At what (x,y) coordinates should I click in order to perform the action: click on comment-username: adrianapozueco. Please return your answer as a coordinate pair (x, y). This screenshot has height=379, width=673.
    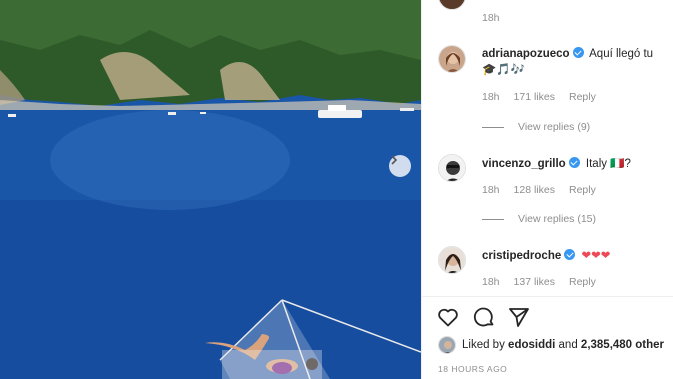
    Looking at the image, I should click on (526, 54).